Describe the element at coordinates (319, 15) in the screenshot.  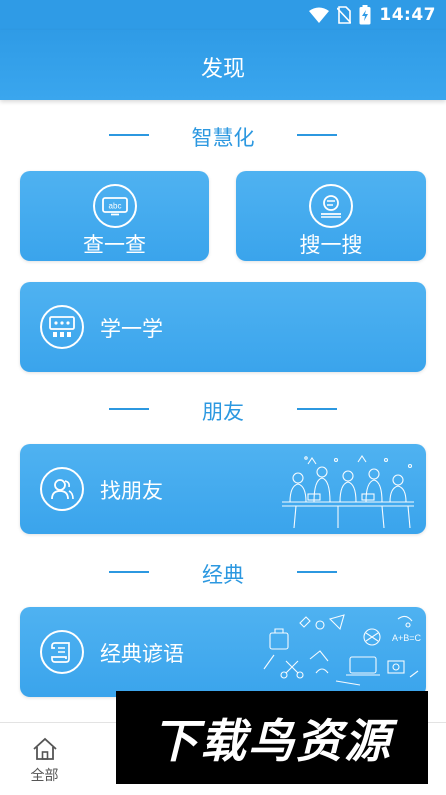
I see `wifi-icon` at that location.